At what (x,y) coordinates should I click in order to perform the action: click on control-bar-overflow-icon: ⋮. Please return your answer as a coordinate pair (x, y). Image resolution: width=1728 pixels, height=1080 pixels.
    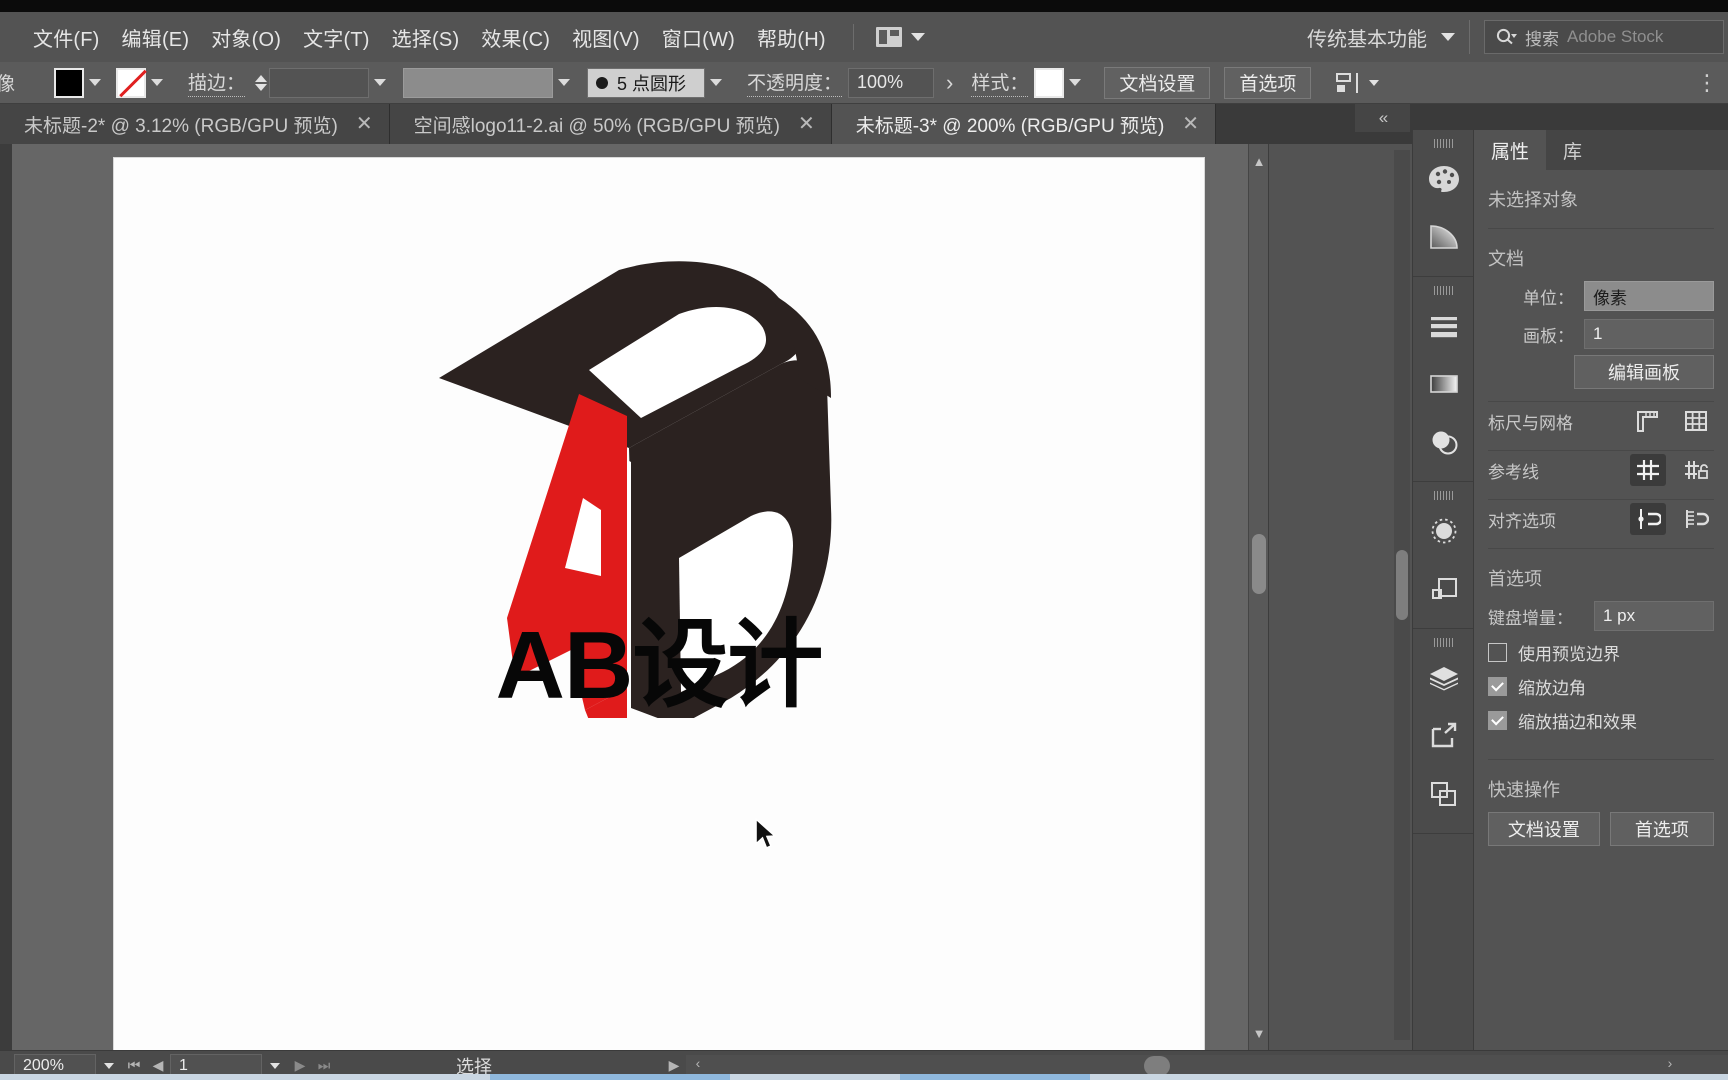
    Looking at the image, I should click on (1712, 83).